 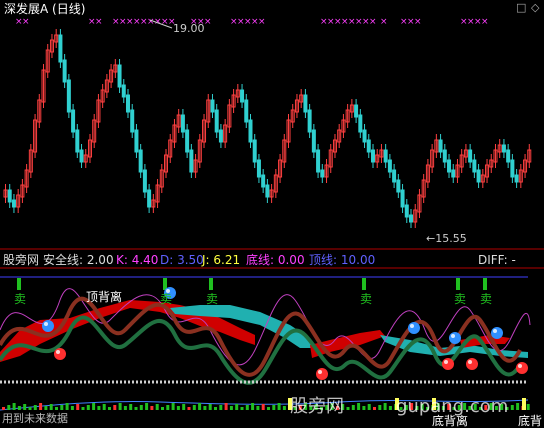 What do you see at coordinates (212, 299) in the screenshot?
I see `sell-label-3: 卖` at bounding box center [212, 299].